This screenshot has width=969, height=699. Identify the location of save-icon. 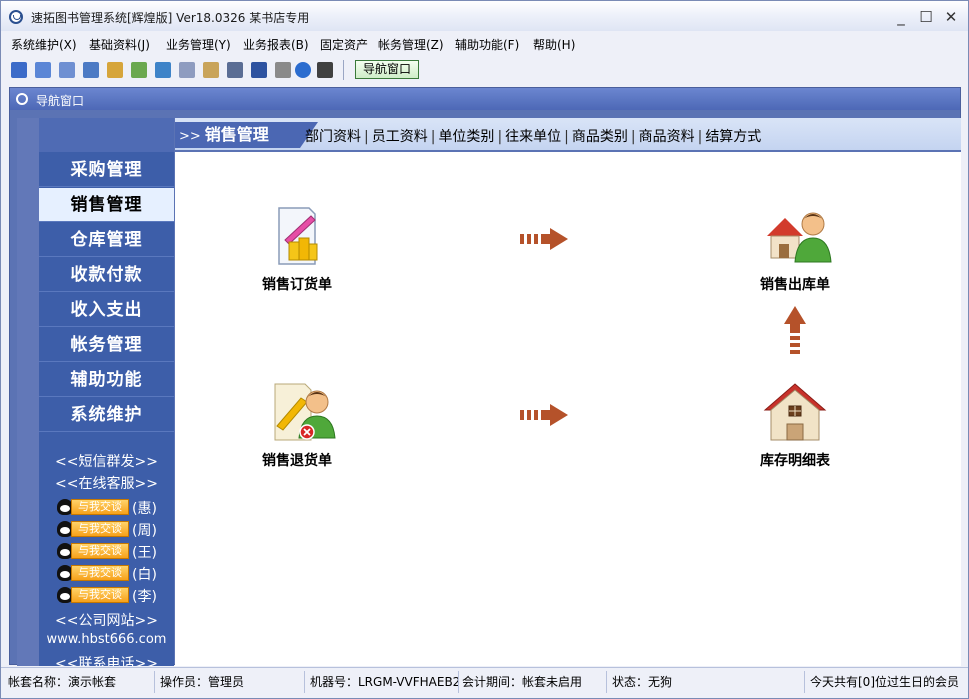
(259, 70).